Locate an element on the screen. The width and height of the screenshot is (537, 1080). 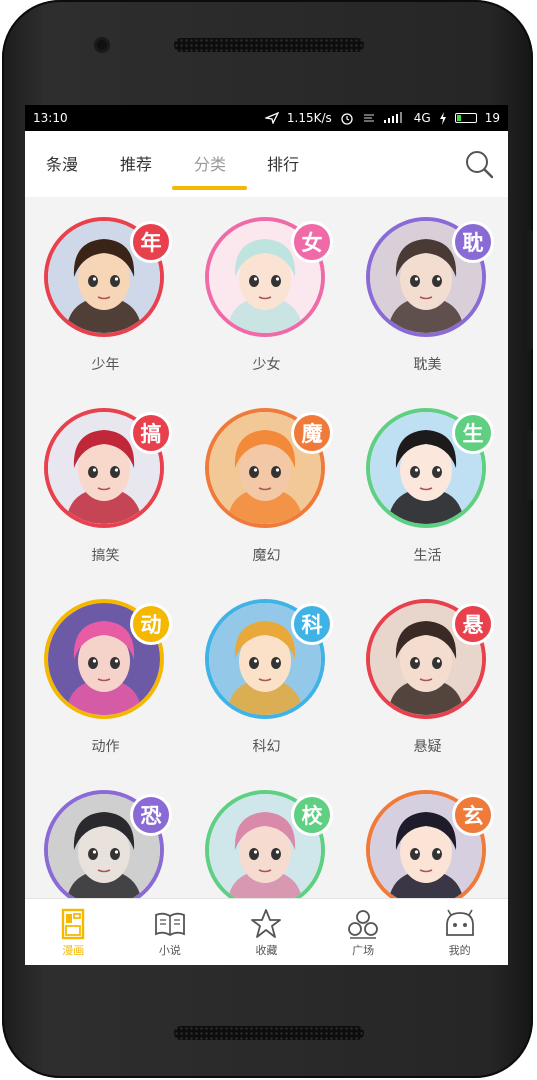
category-avatar-wrap: 魔 is located at coordinates (269, 468).